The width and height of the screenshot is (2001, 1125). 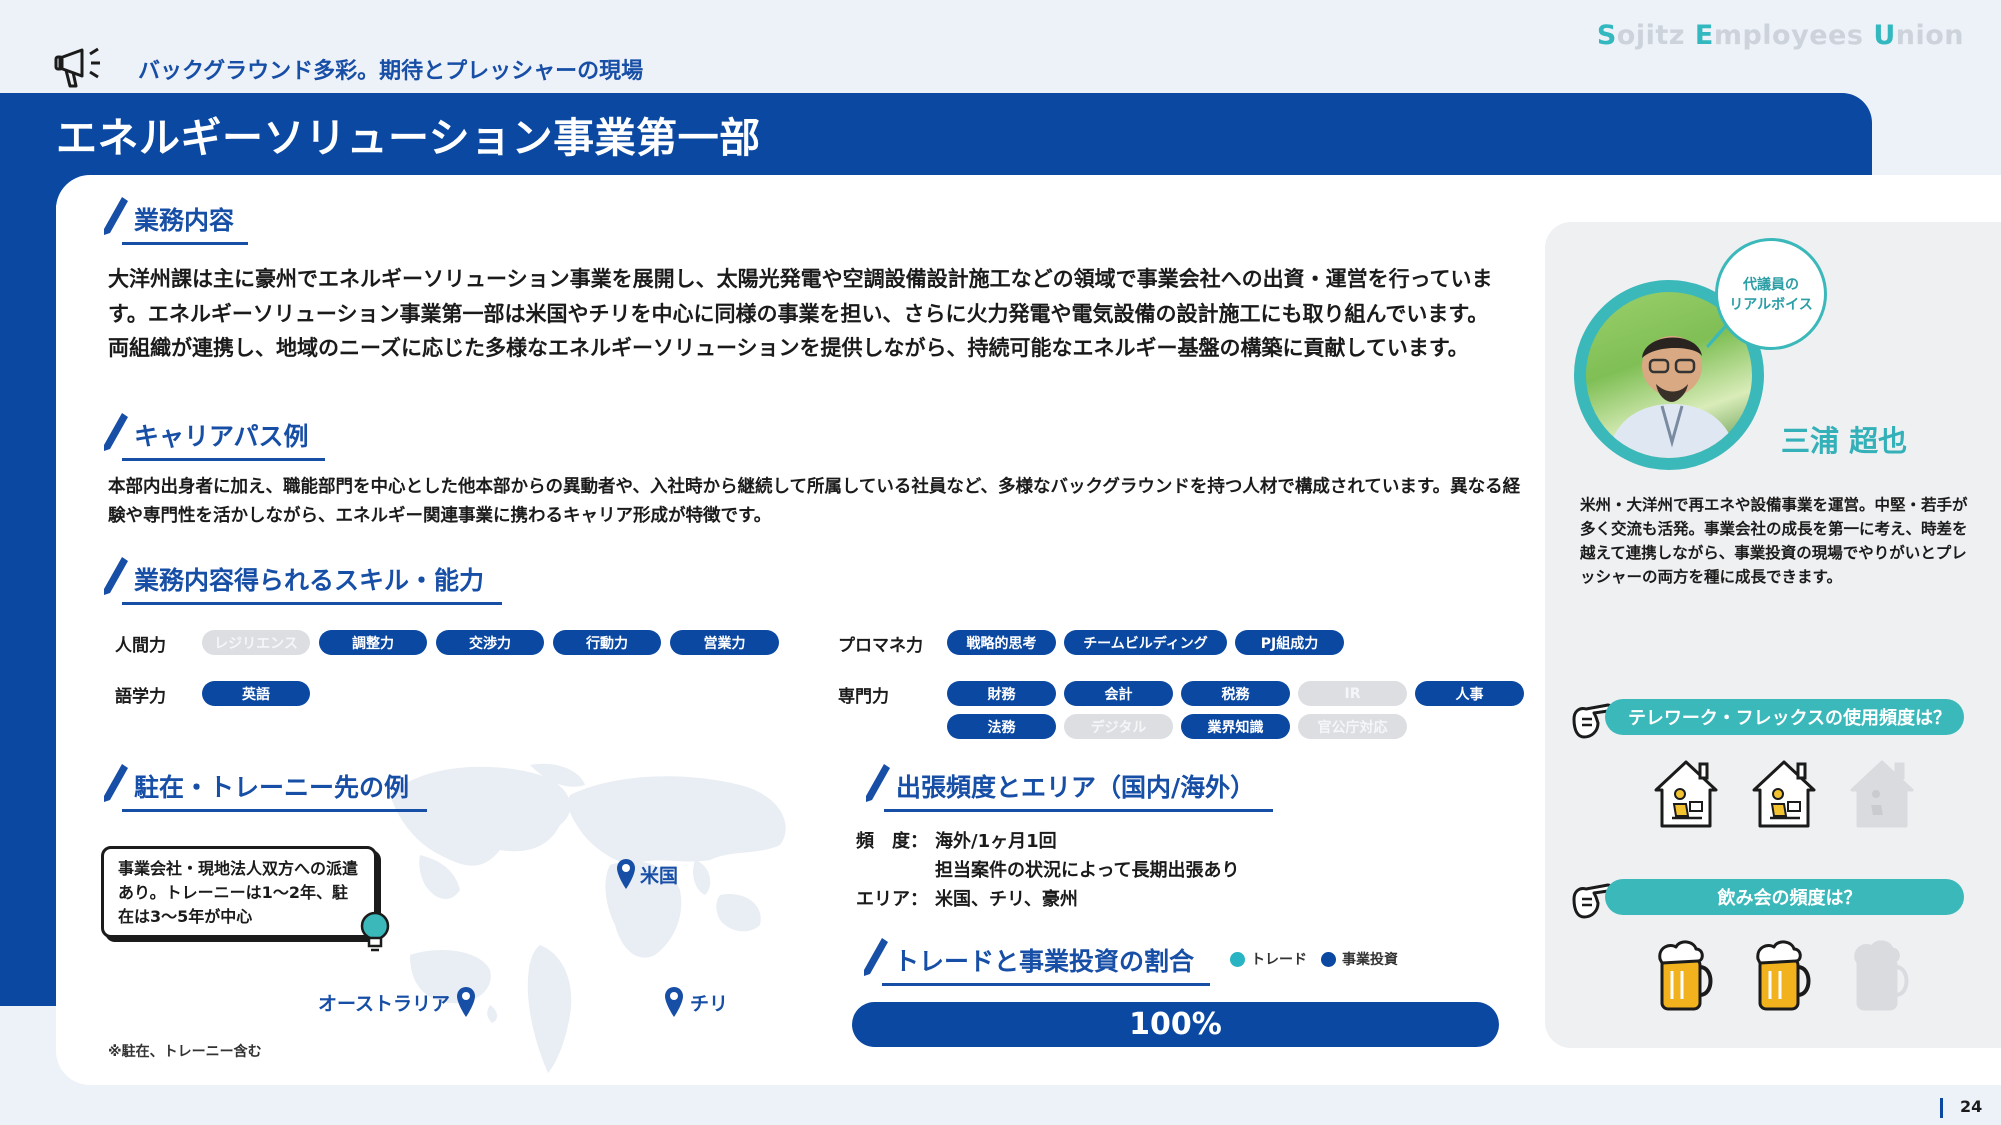 I want to click on skill-pill: 人事, so click(x=1469, y=693).